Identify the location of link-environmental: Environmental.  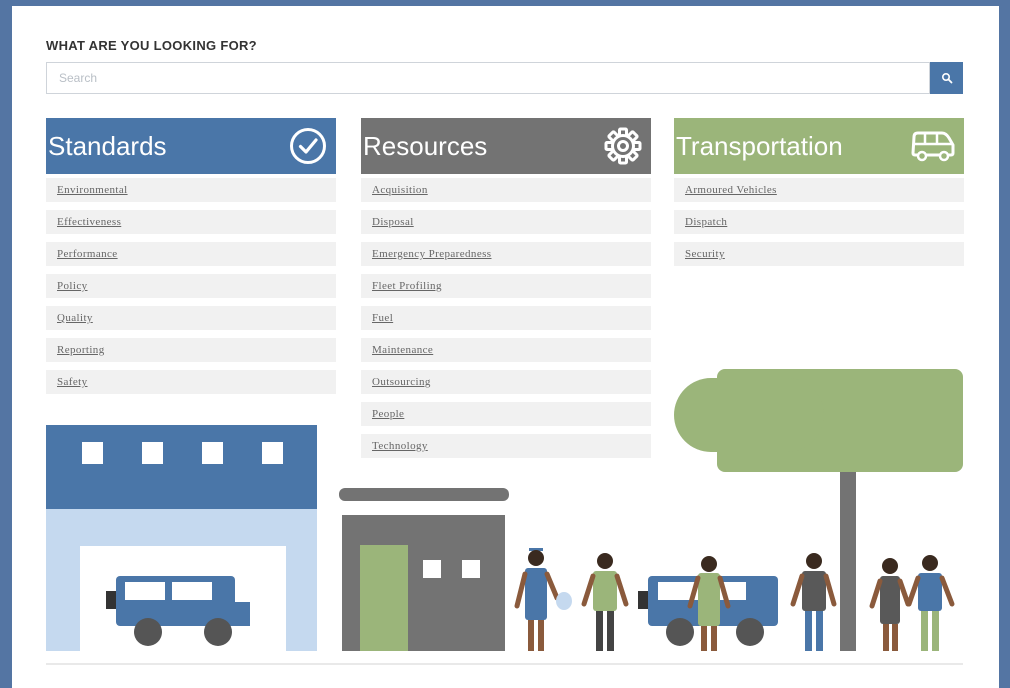
(92, 190).